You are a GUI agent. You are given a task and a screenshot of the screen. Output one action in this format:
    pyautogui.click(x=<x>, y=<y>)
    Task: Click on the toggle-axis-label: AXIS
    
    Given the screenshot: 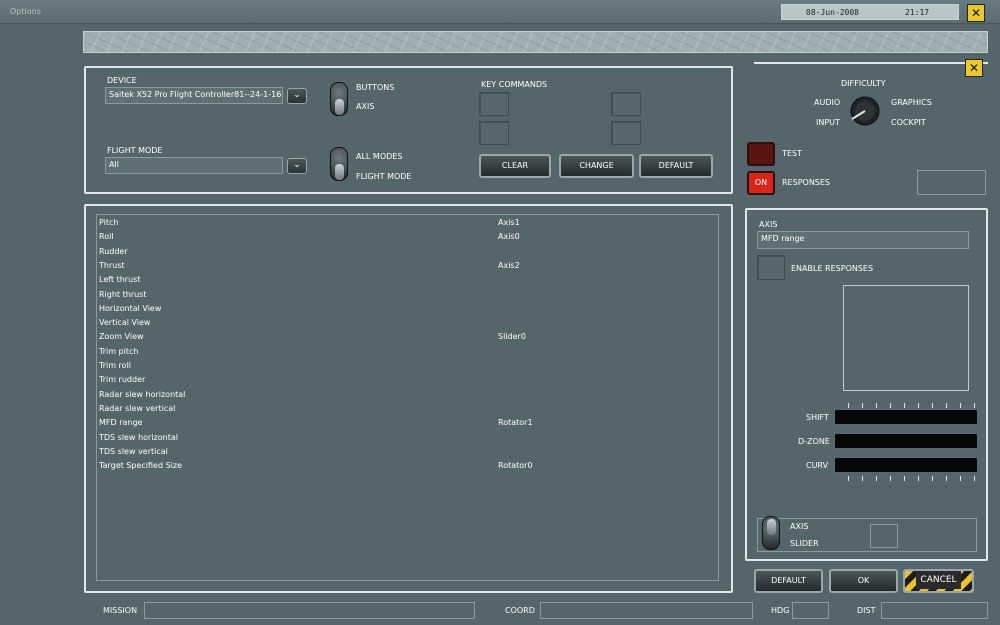 What is the action you would take?
    pyautogui.click(x=365, y=106)
    